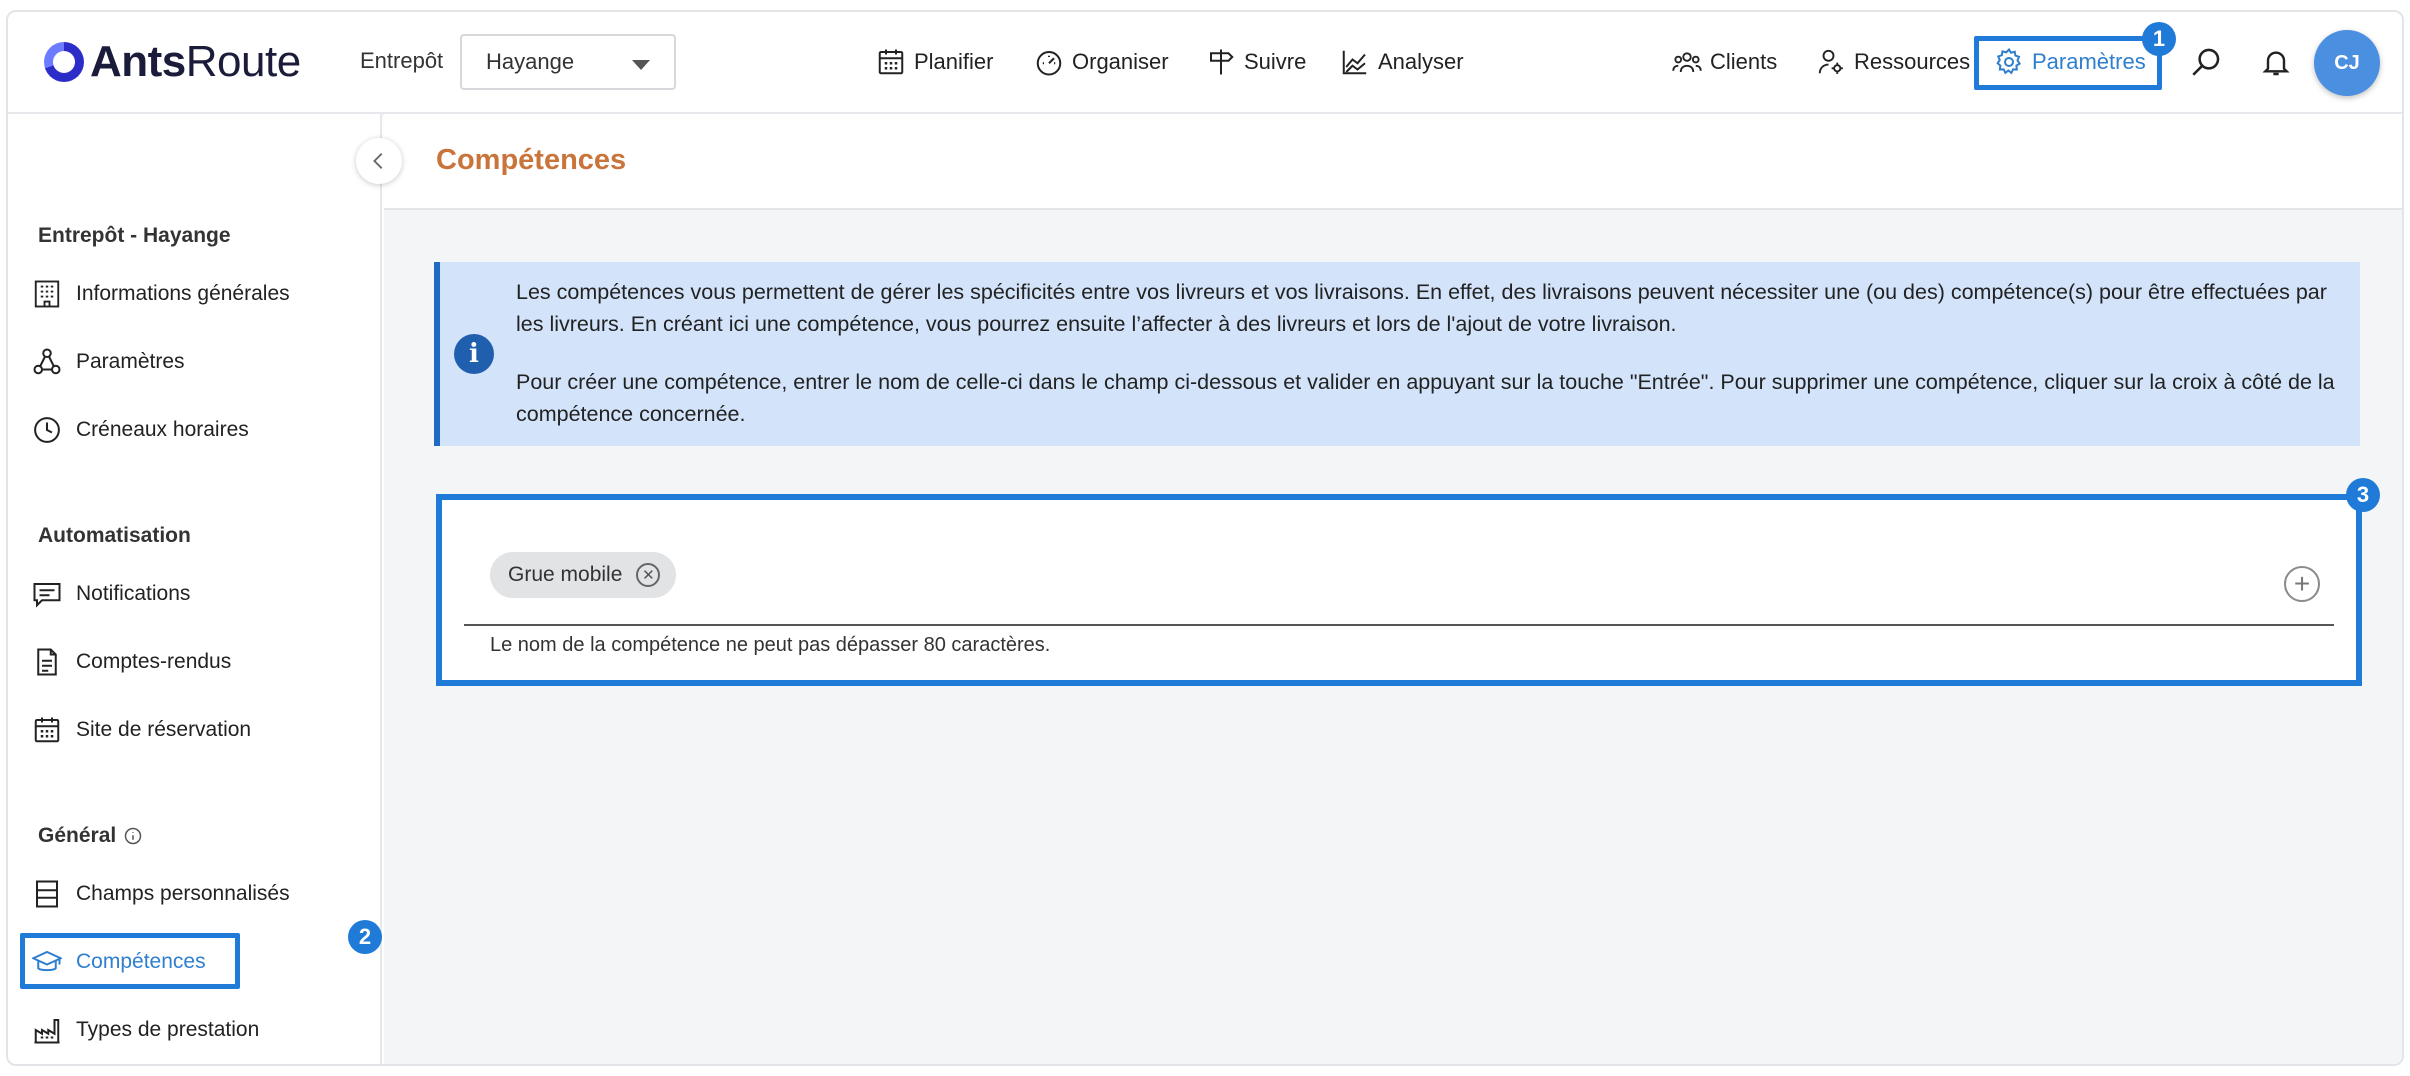 This screenshot has width=2410, height=1076. Describe the element at coordinates (365, 937) in the screenshot. I see `annotation-badge-2: 2` at that location.